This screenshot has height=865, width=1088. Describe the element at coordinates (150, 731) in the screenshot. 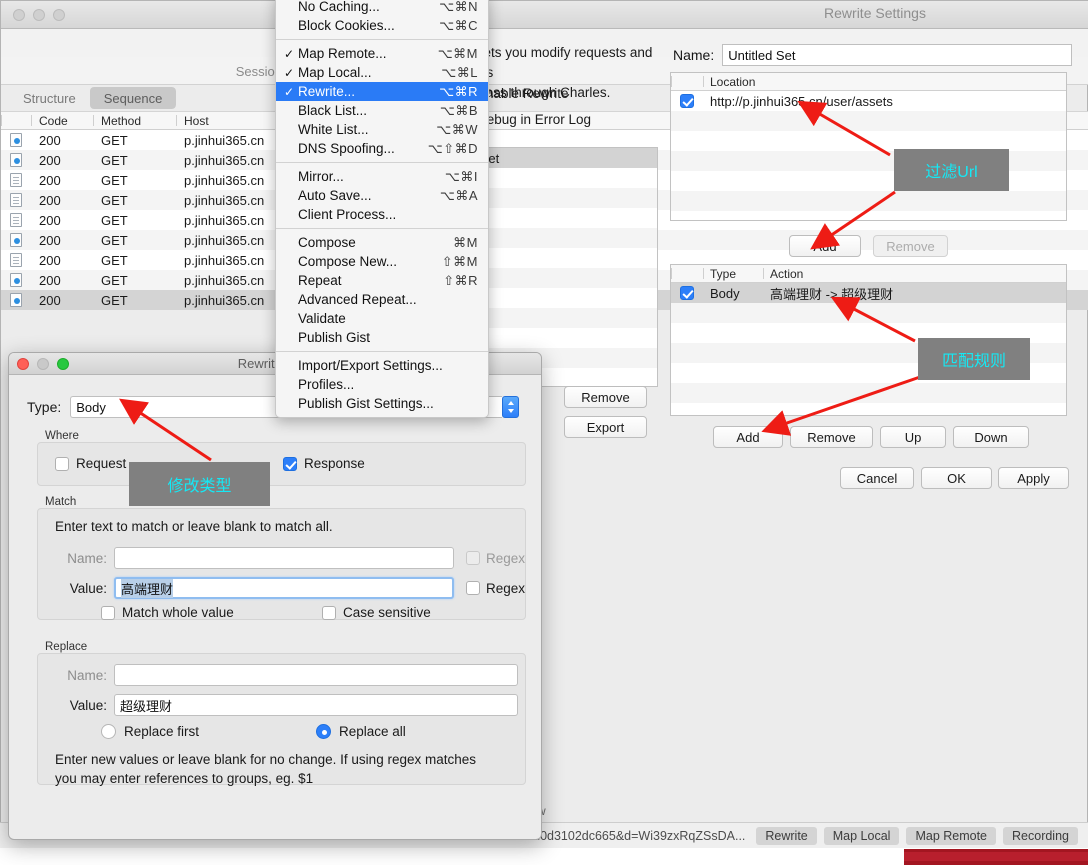

I see `replace-first-radio: Replace first` at that location.